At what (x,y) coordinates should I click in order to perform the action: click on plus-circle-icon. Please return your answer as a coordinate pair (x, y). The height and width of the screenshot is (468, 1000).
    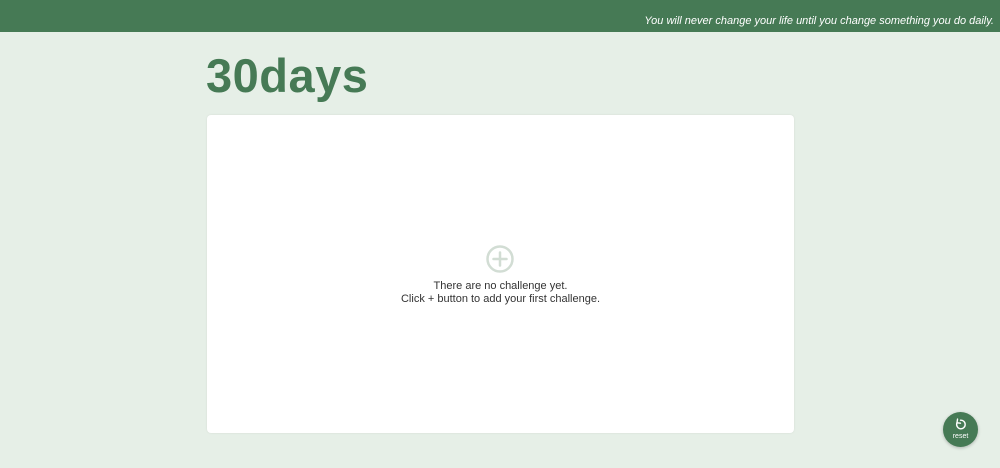
    Looking at the image, I should click on (500, 259).